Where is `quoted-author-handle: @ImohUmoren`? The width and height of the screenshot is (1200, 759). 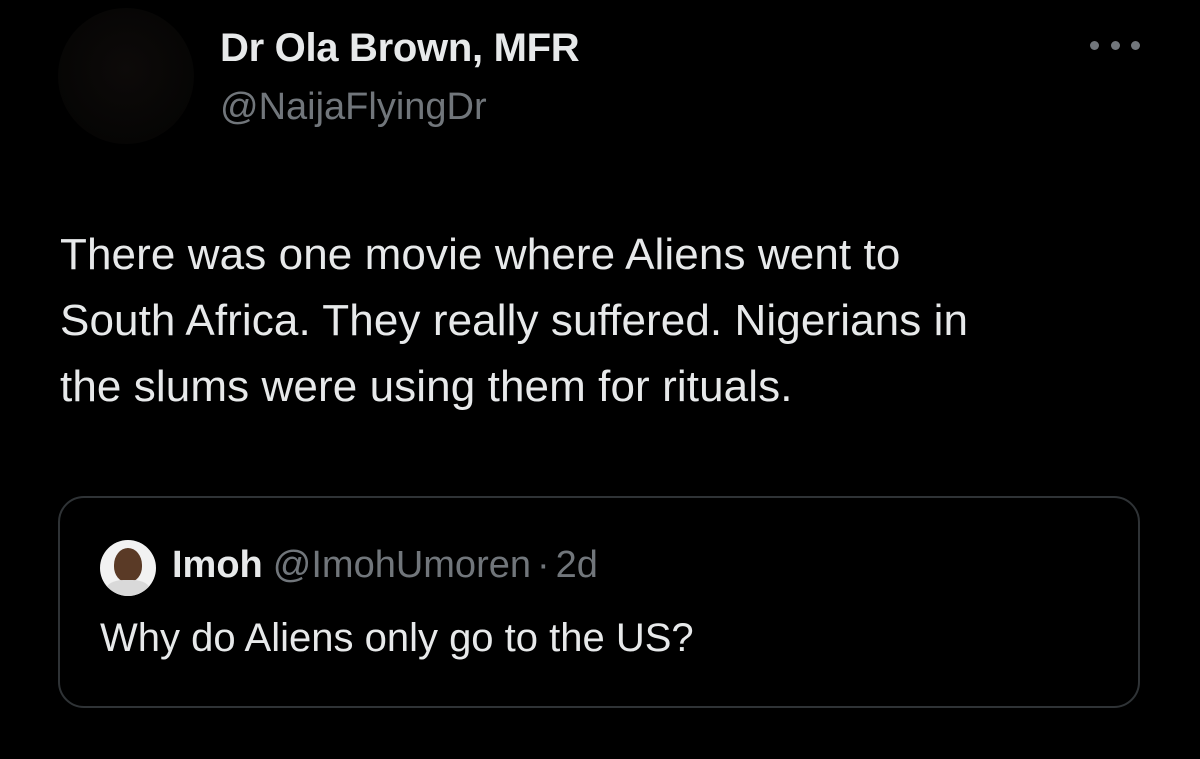
quoted-author-handle: @ImohUmoren is located at coordinates (402, 565).